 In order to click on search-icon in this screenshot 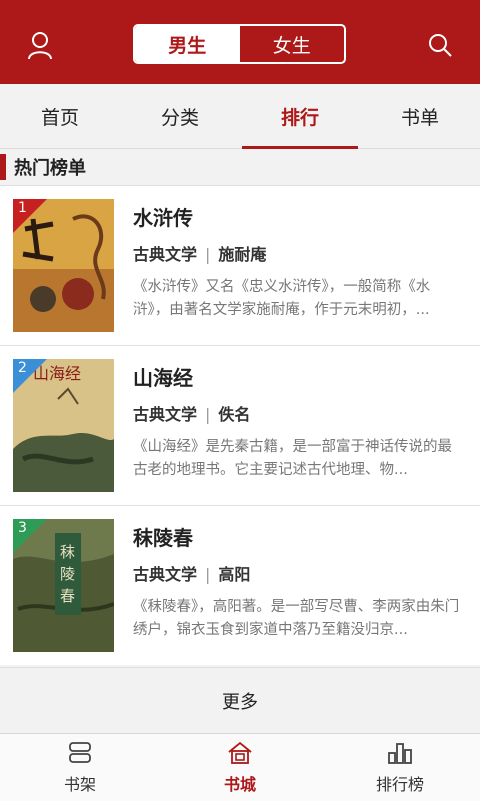, I will do `click(440, 45)`.